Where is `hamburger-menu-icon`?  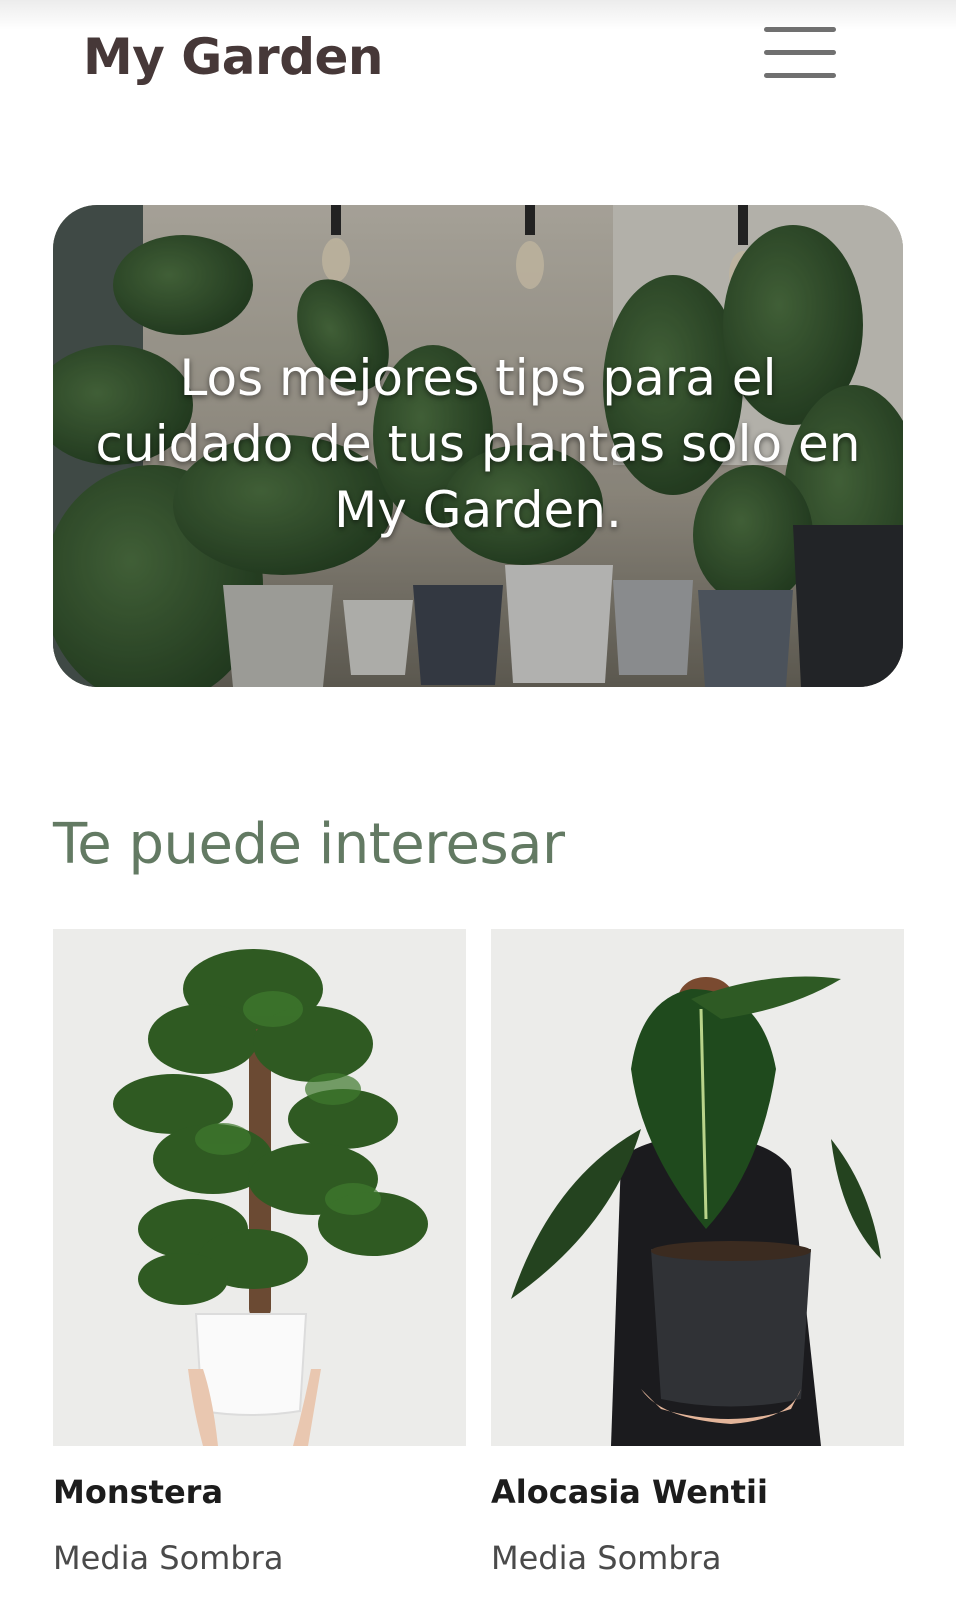 hamburger-menu-icon is located at coordinates (798, 54).